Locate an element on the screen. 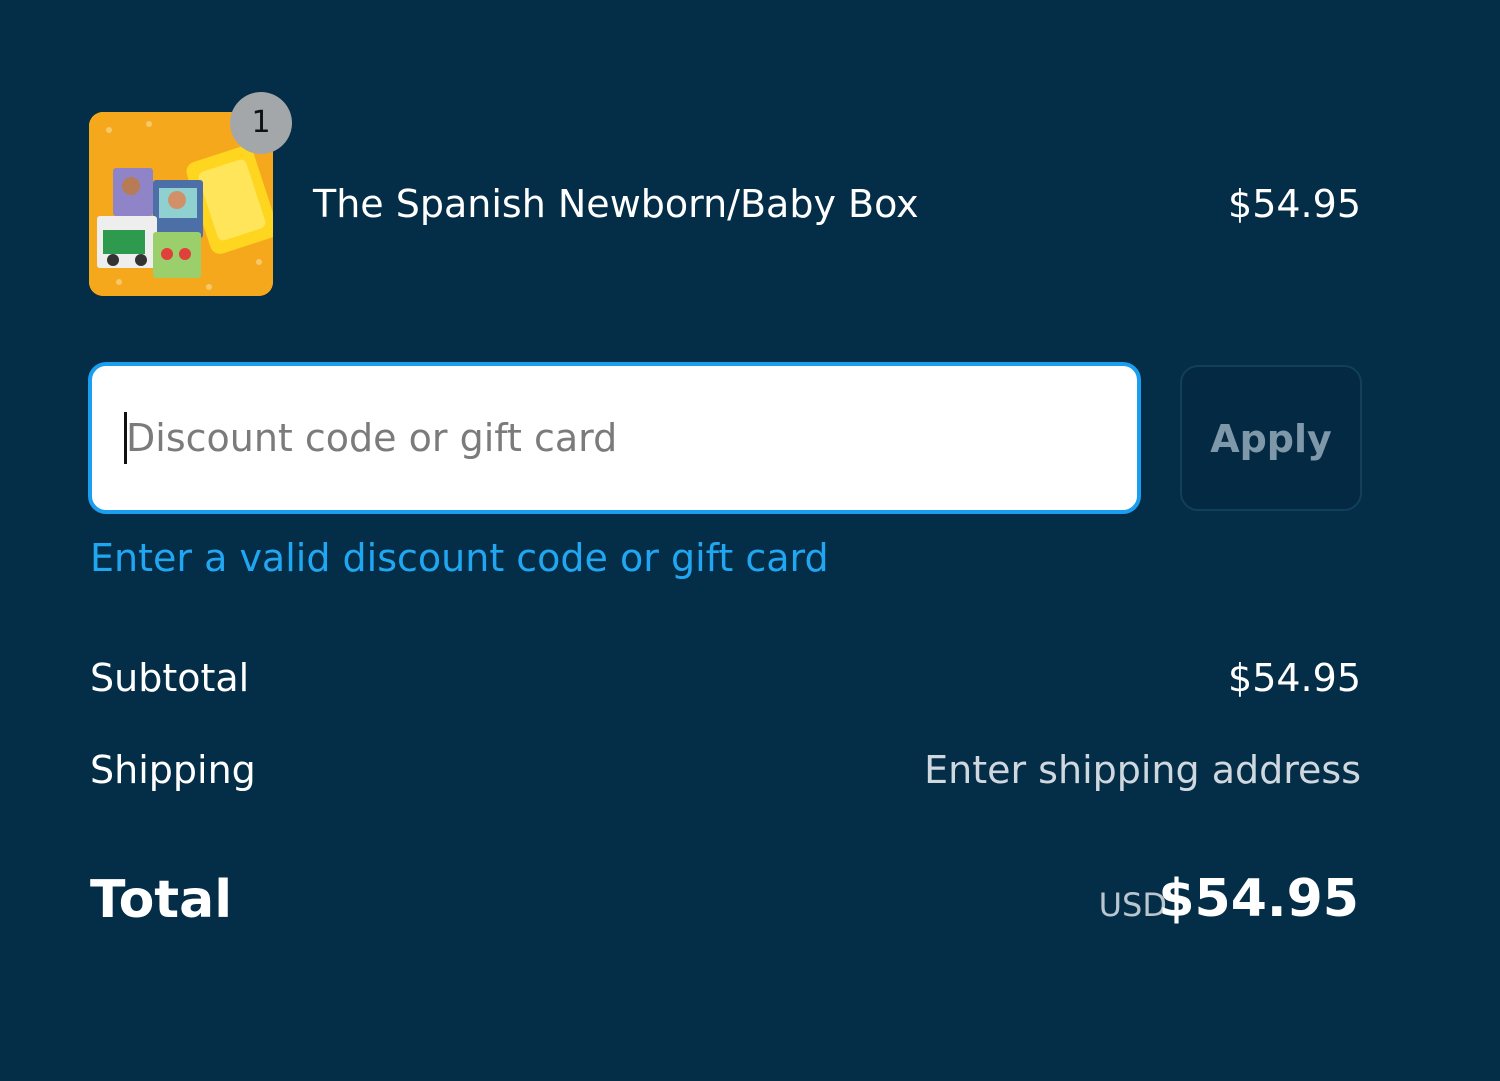  discount-code-input is located at coordinates (616, 438).